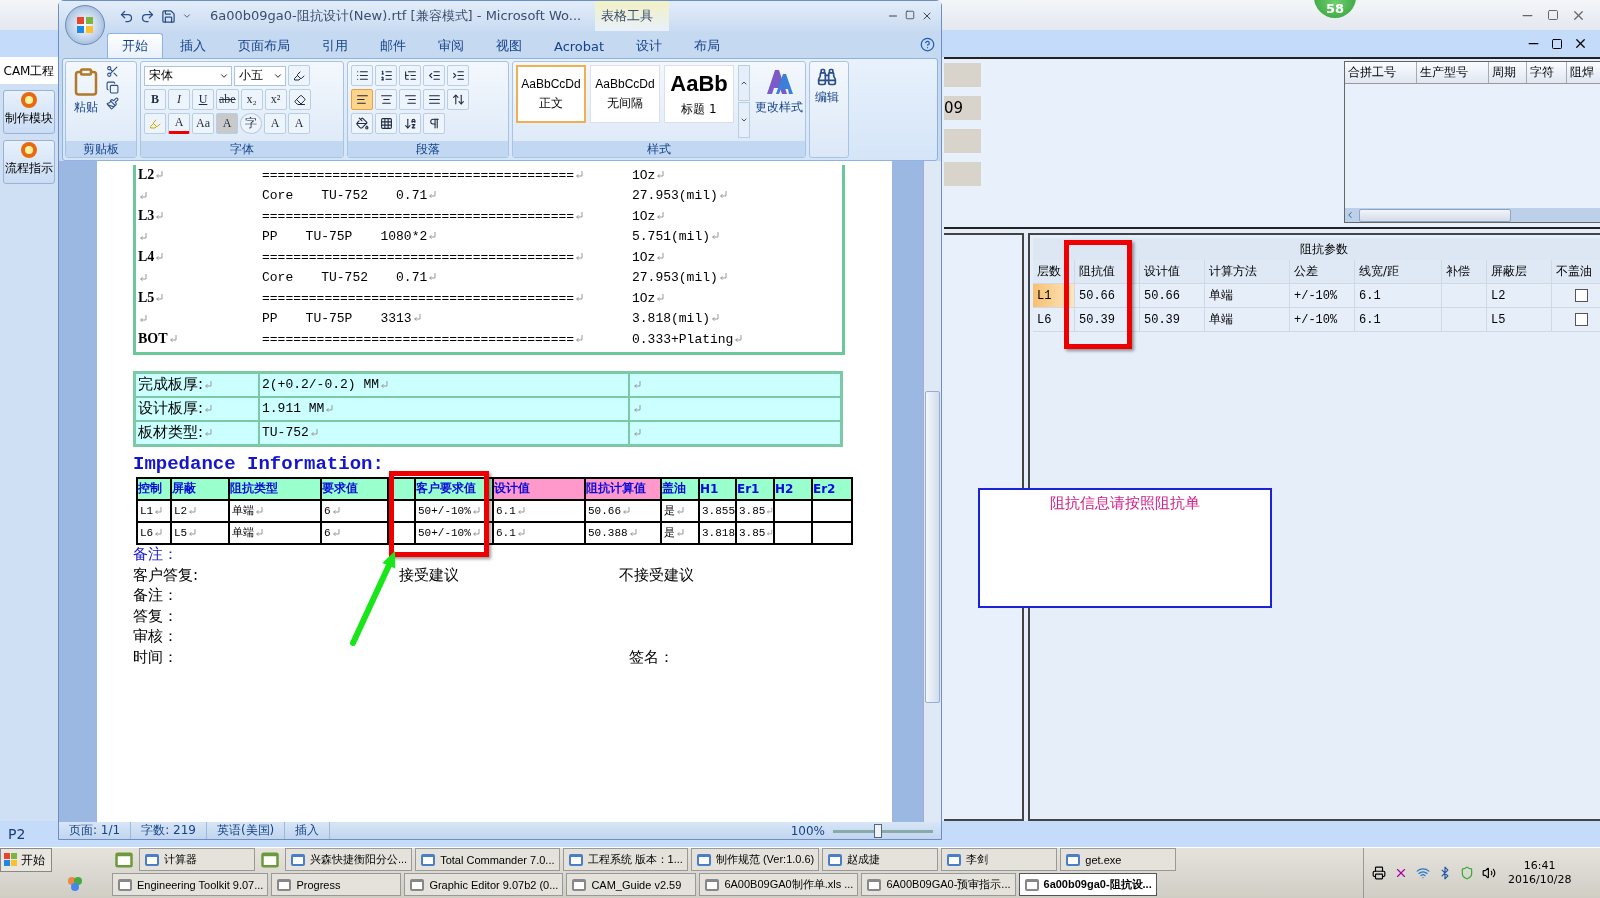 The height and width of the screenshot is (898, 1600). What do you see at coordinates (410, 75) in the screenshot?
I see `multilevel-button` at bounding box center [410, 75].